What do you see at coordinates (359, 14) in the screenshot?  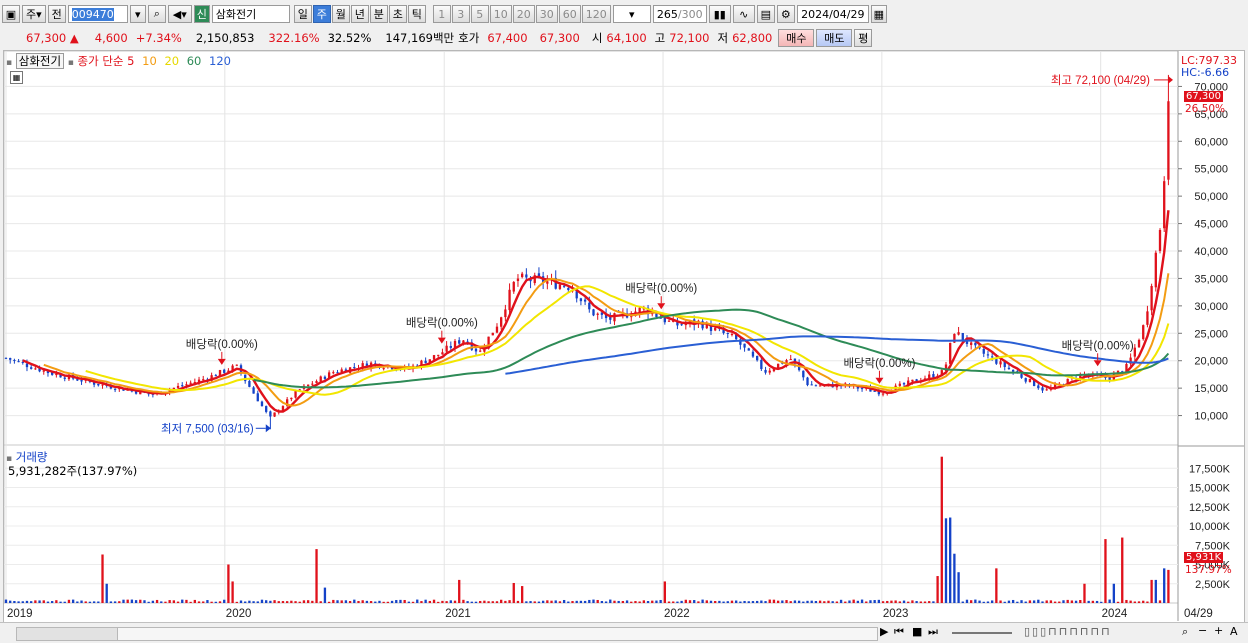 I see `timeframe-3: 년` at bounding box center [359, 14].